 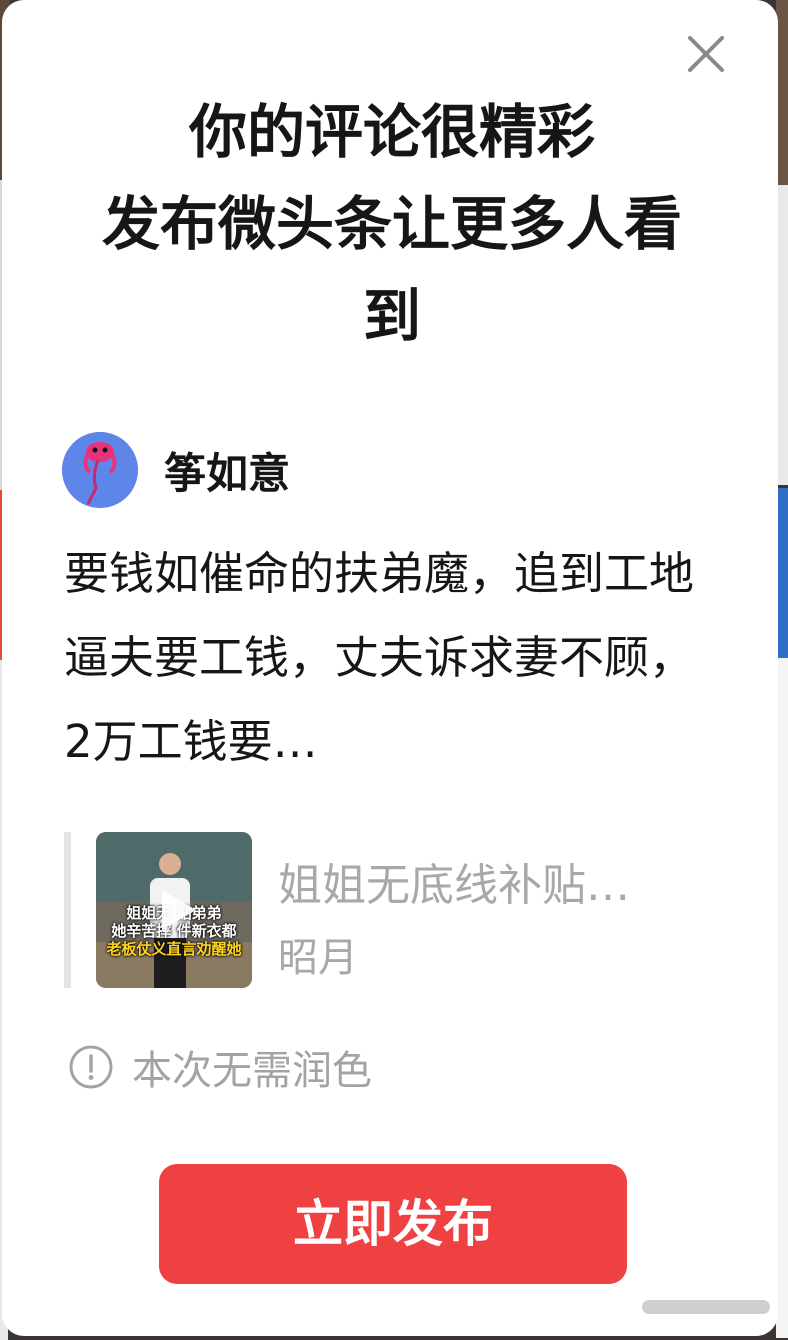 I want to click on avatar, so click(x=100, y=470).